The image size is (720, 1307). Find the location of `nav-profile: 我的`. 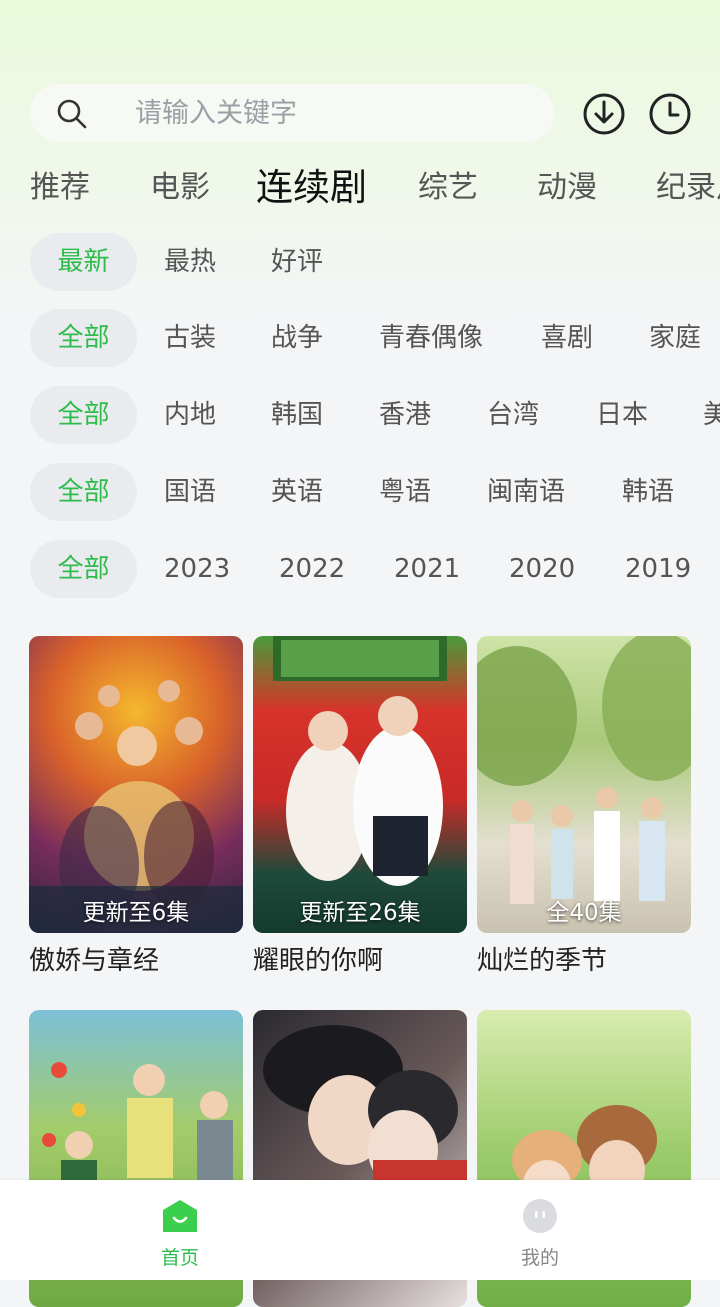

nav-profile: 我的 is located at coordinates (540, 1230).